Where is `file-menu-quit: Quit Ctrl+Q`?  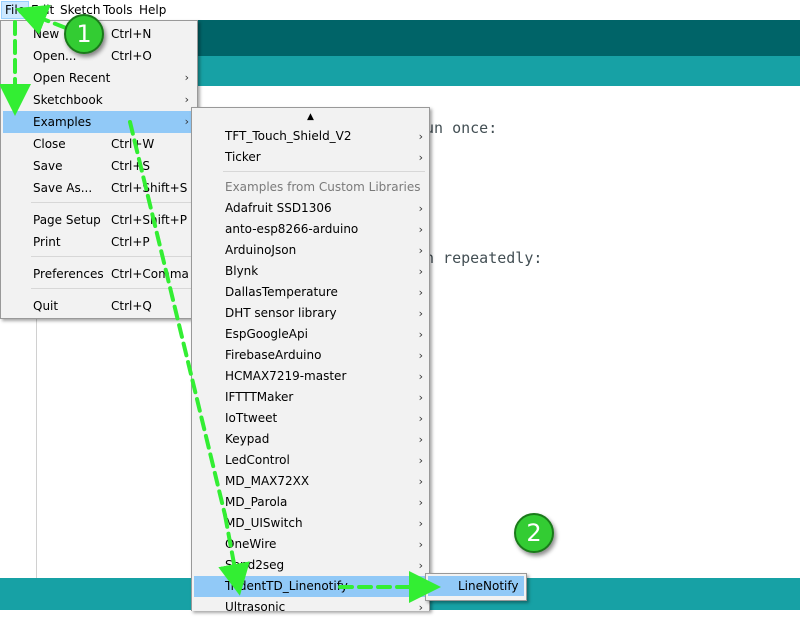 file-menu-quit: Quit Ctrl+Q is located at coordinates (99, 306).